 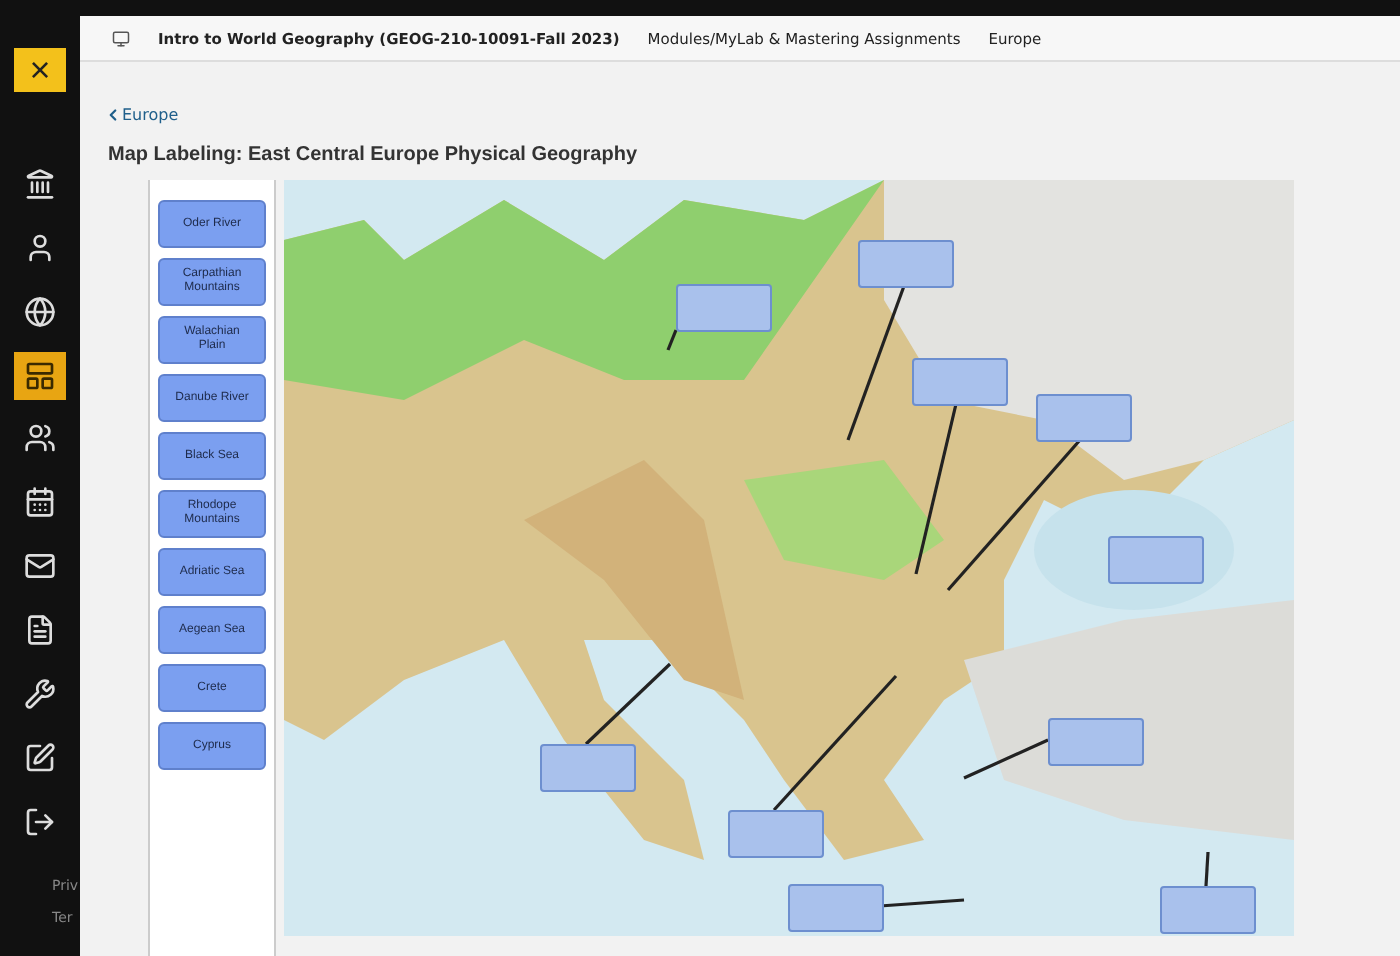 I want to click on edit-icon, so click(x=40, y=757).